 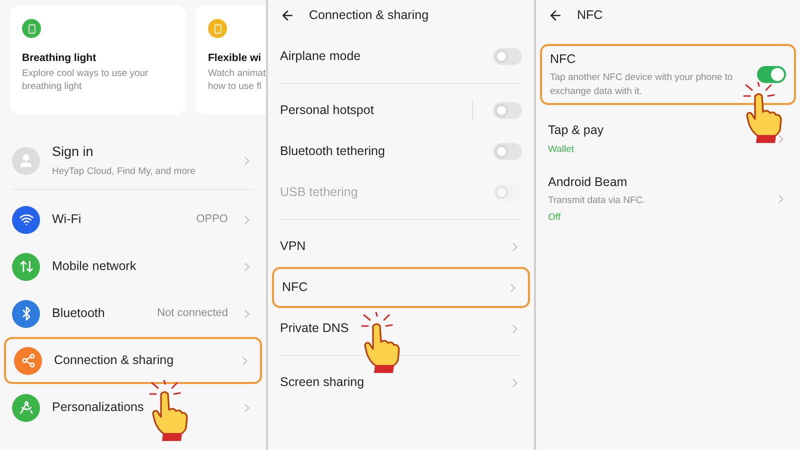 I want to click on card-title: Breathing light, so click(x=59, y=58).